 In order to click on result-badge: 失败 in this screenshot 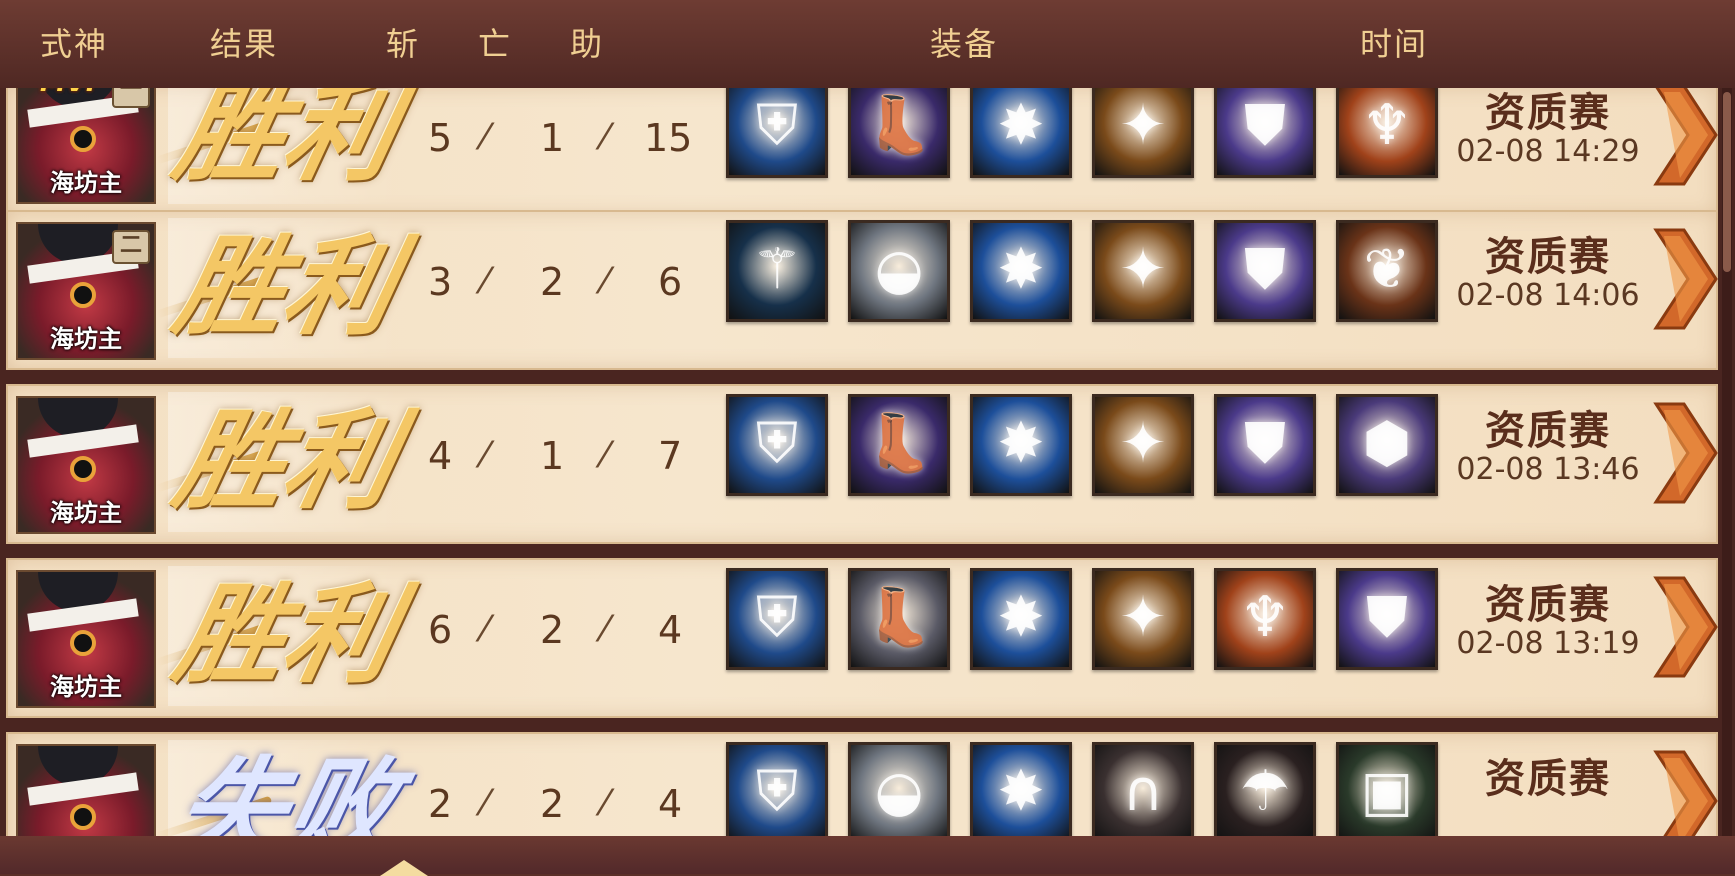, I will do `click(281, 788)`.